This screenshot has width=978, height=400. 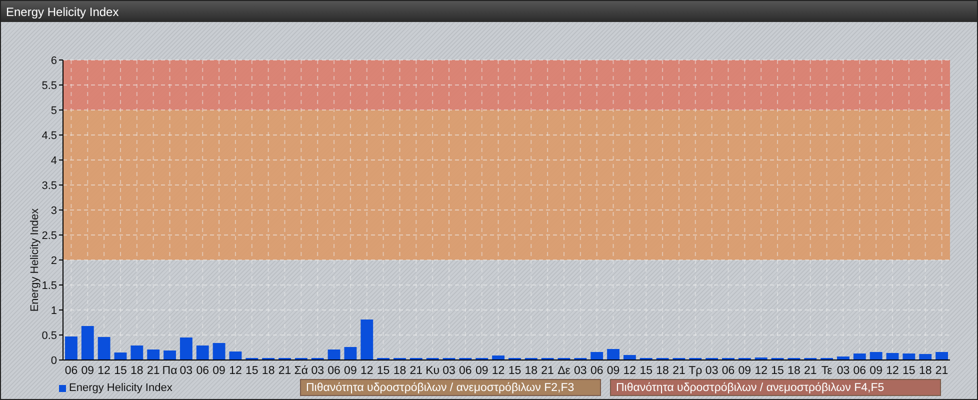 What do you see at coordinates (53, 361) in the screenshot?
I see `y-tick-label: 0` at bounding box center [53, 361].